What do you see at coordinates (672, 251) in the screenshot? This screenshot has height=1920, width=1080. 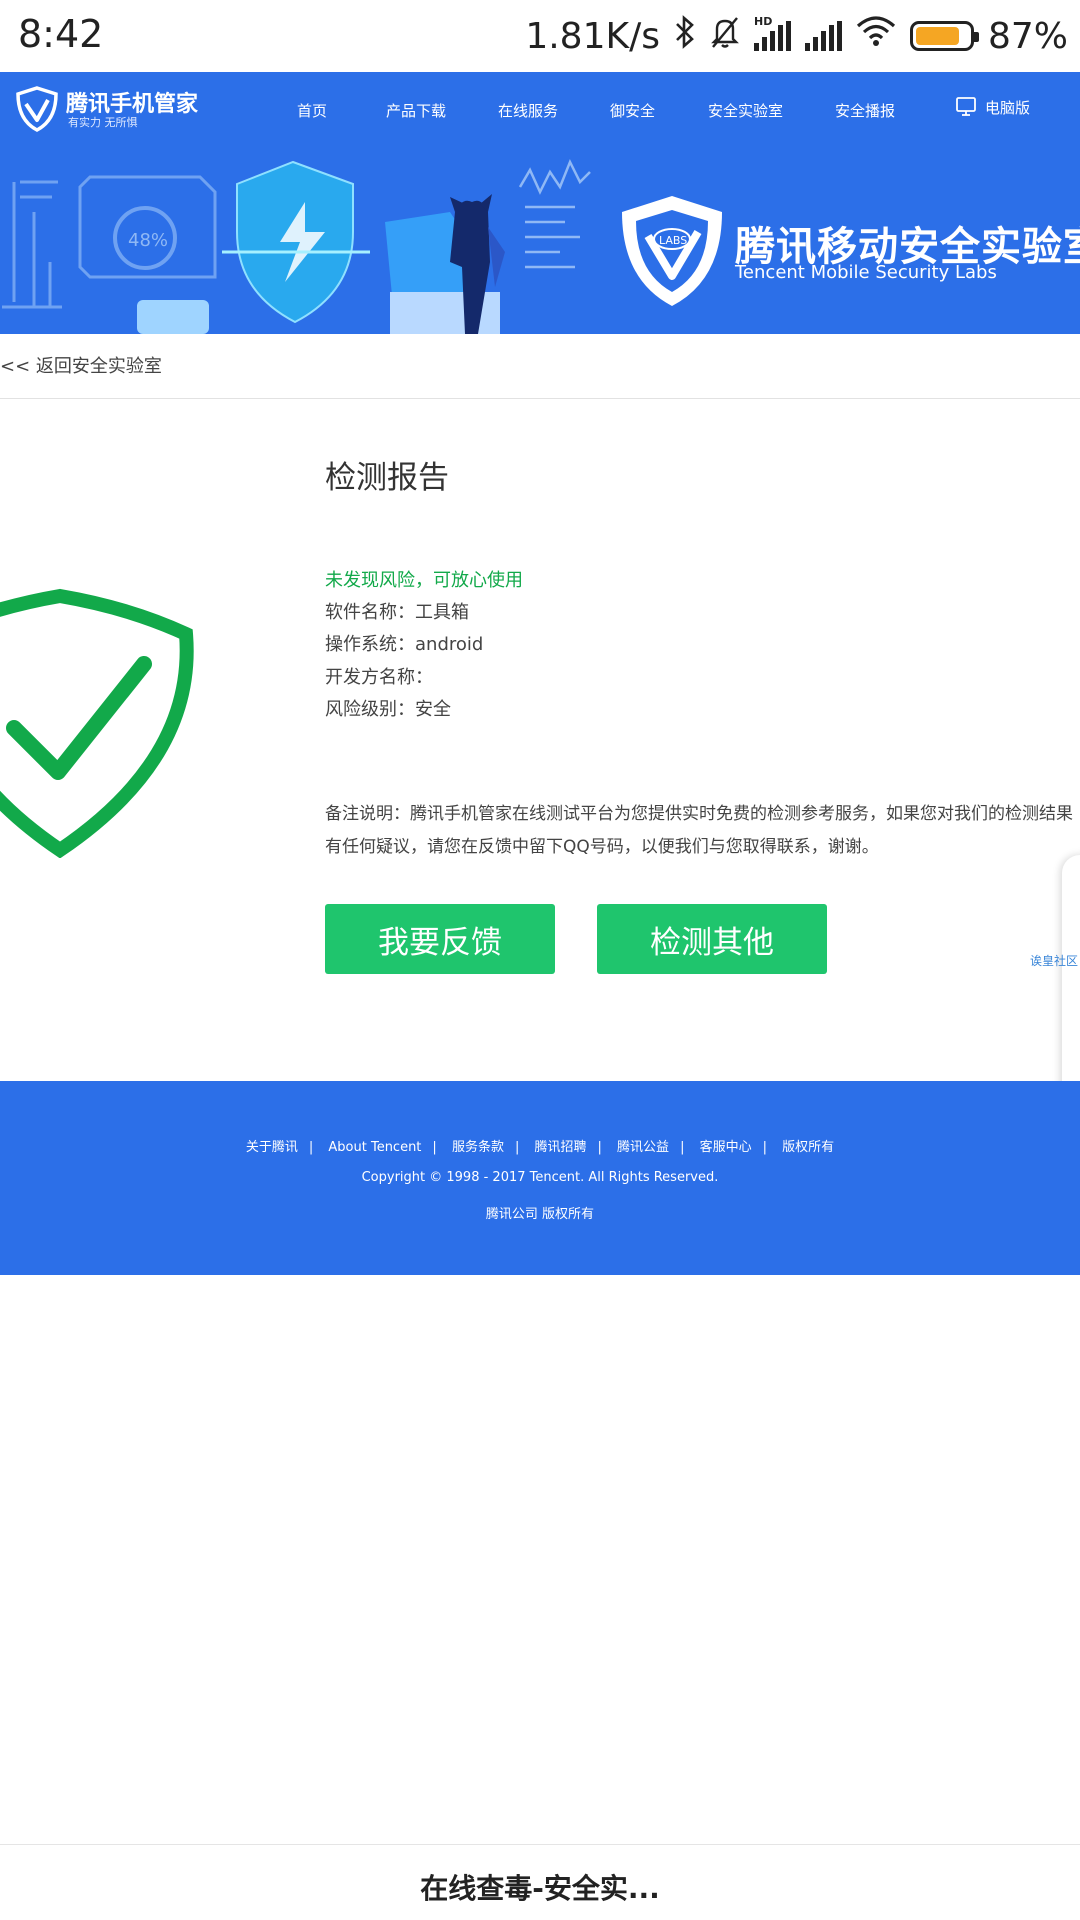 I see `labs-shield-icon: LABS` at bounding box center [672, 251].